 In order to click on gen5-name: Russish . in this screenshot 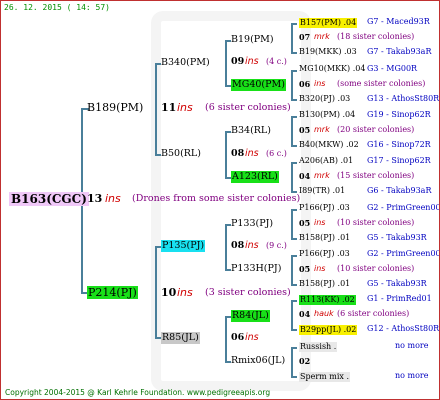, I will do `click(318, 347)`.